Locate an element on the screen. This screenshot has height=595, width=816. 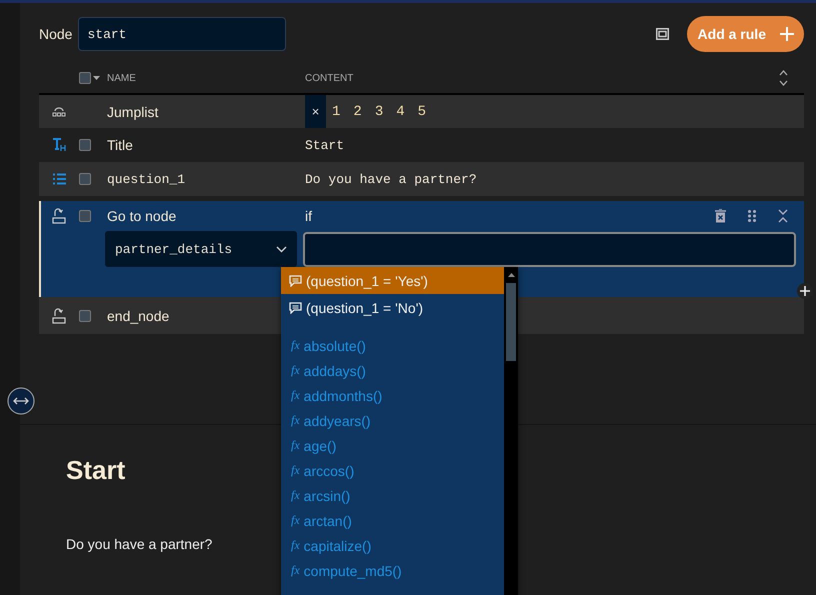
rule-name: end_node is located at coordinates (138, 316).